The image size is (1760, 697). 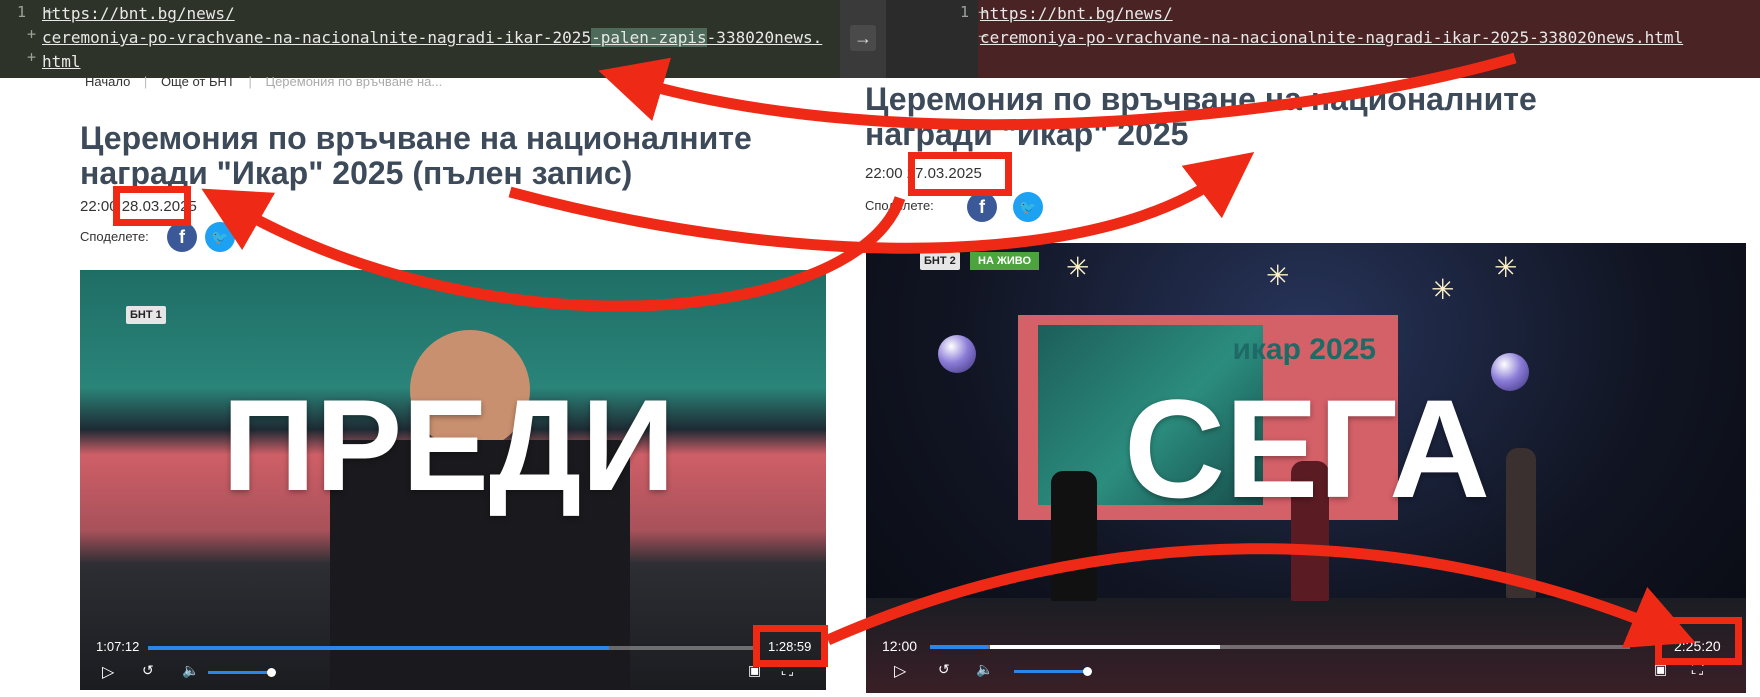 What do you see at coordinates (1057, 91) in the screenshot?
I see `arrow-url` at bounding box center [1057, 91].